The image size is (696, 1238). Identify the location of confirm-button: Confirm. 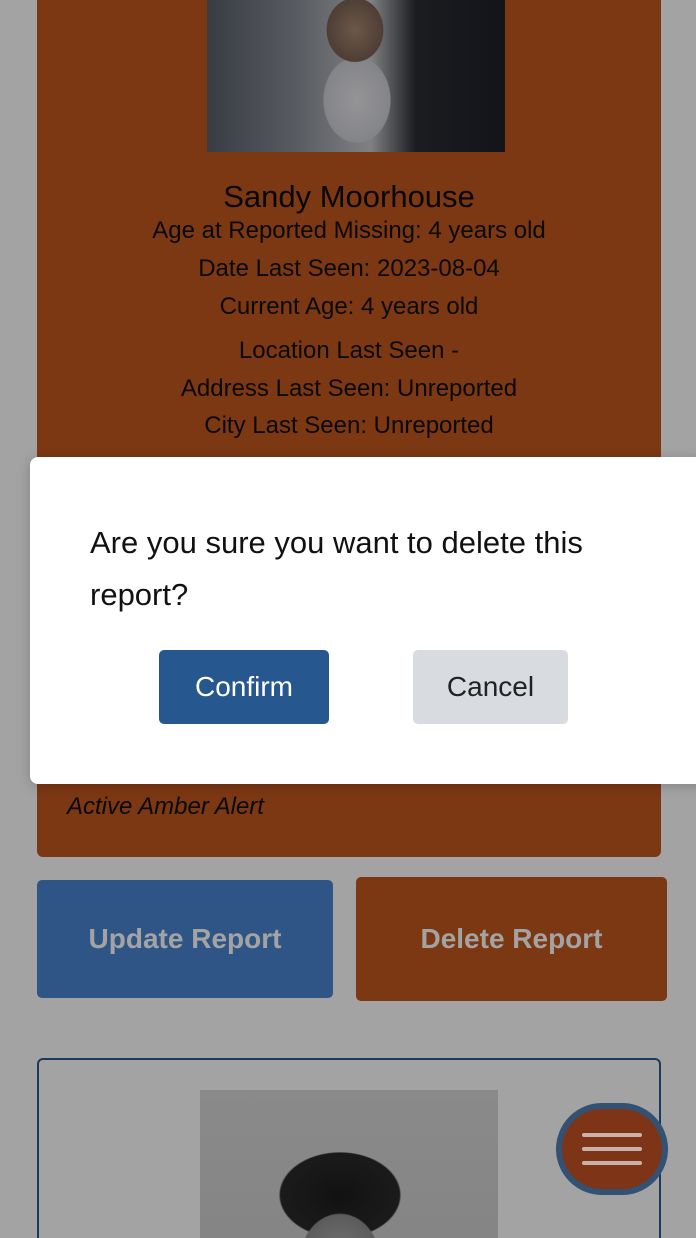
(244, 687).